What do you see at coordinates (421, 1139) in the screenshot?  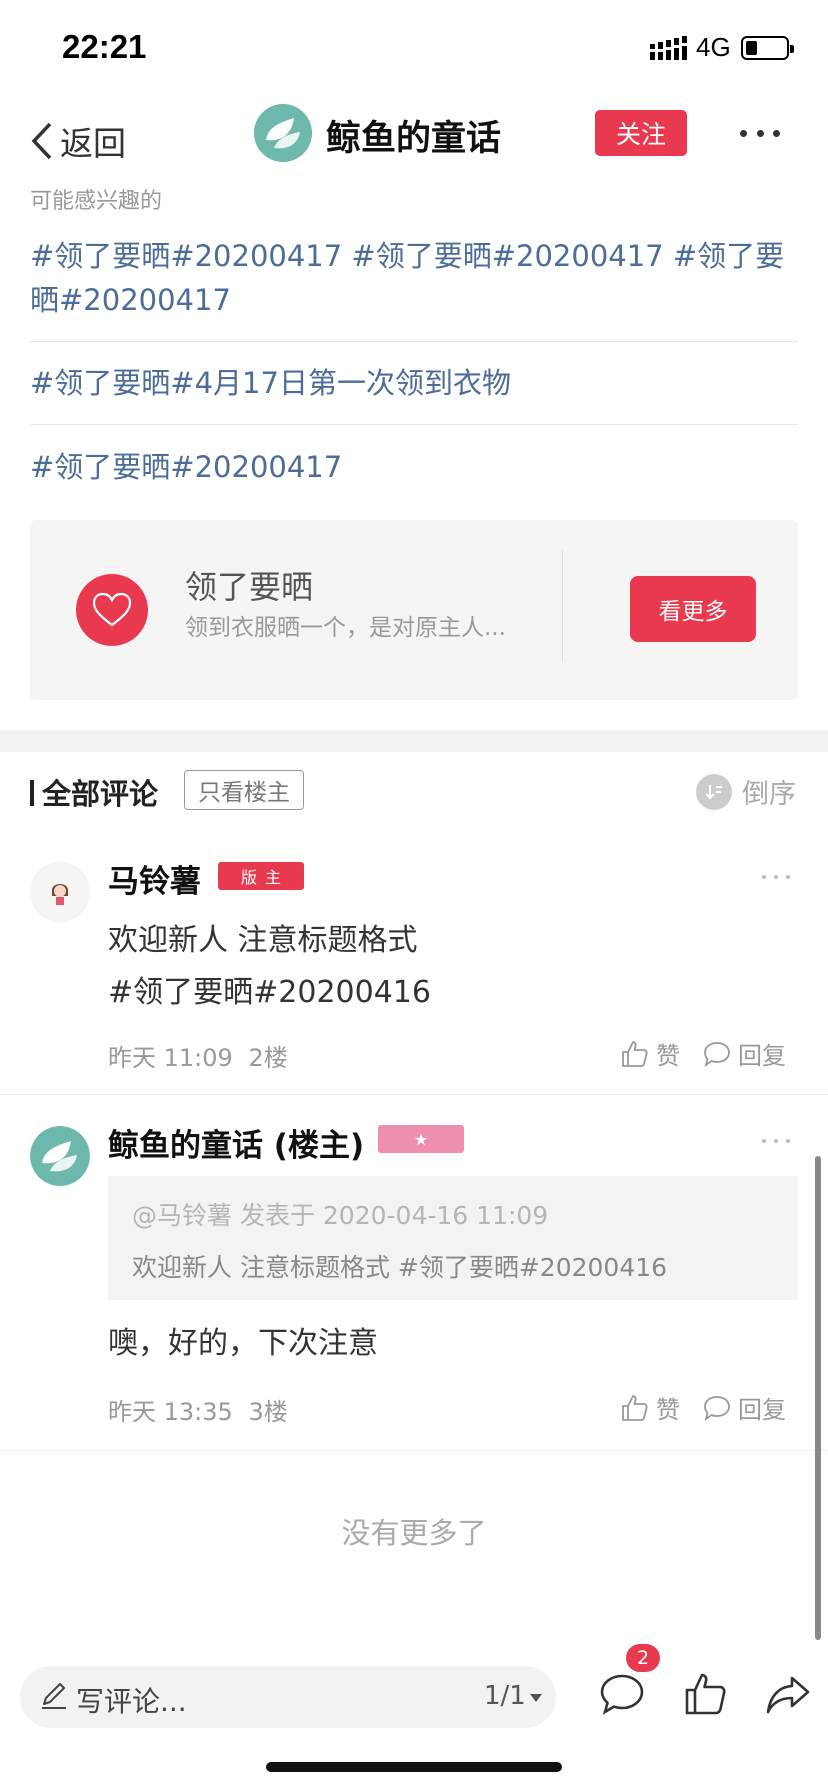 I see `star-badge: ★` at bounding box center [421, 1139].